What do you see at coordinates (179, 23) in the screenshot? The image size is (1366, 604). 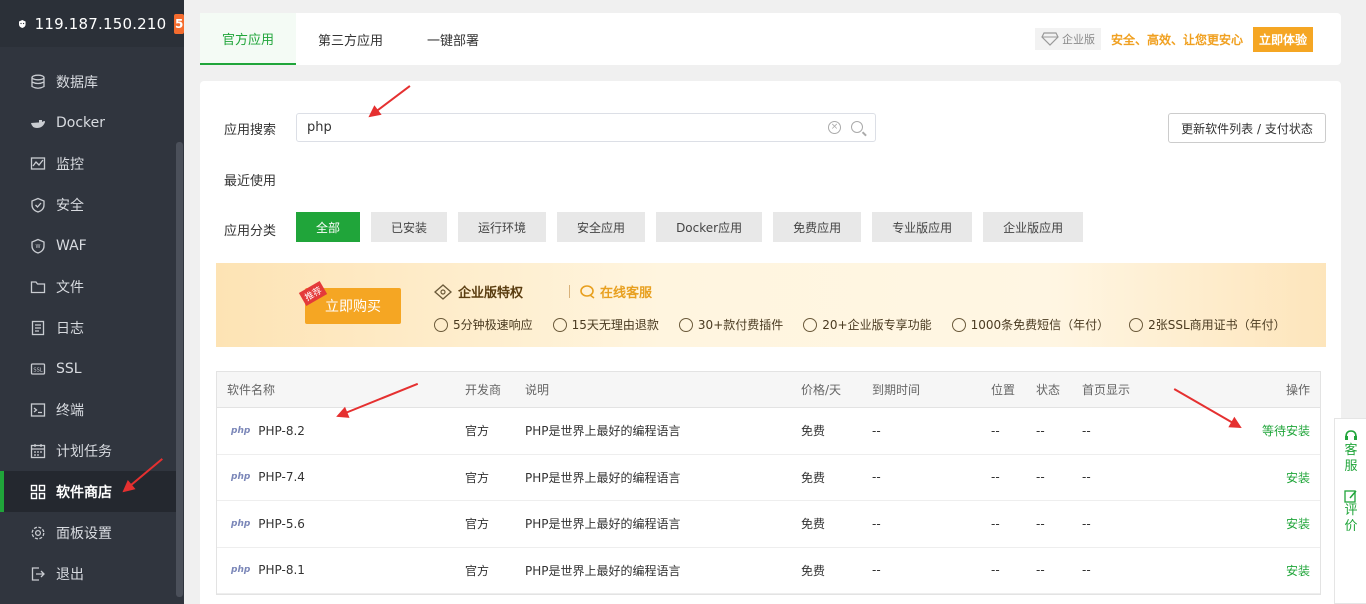 I see `notification-badge: 5` at bounding box center [179, 23].